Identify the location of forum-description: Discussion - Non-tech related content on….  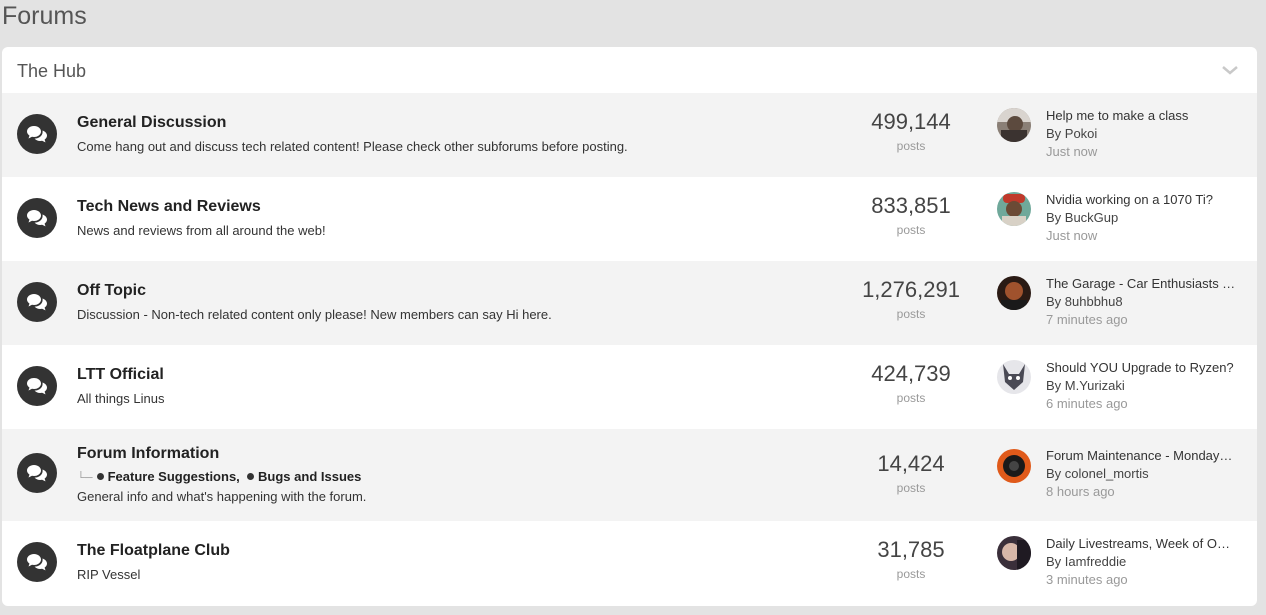
(314, 314).